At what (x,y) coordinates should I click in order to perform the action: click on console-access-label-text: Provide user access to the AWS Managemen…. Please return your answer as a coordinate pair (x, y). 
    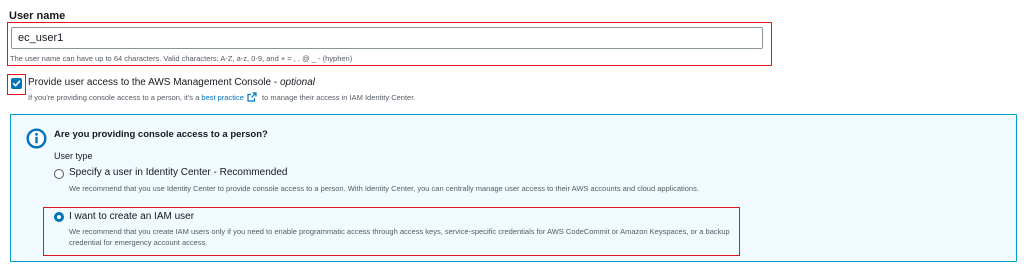
    Looking at the image, I should click on (154, 82).